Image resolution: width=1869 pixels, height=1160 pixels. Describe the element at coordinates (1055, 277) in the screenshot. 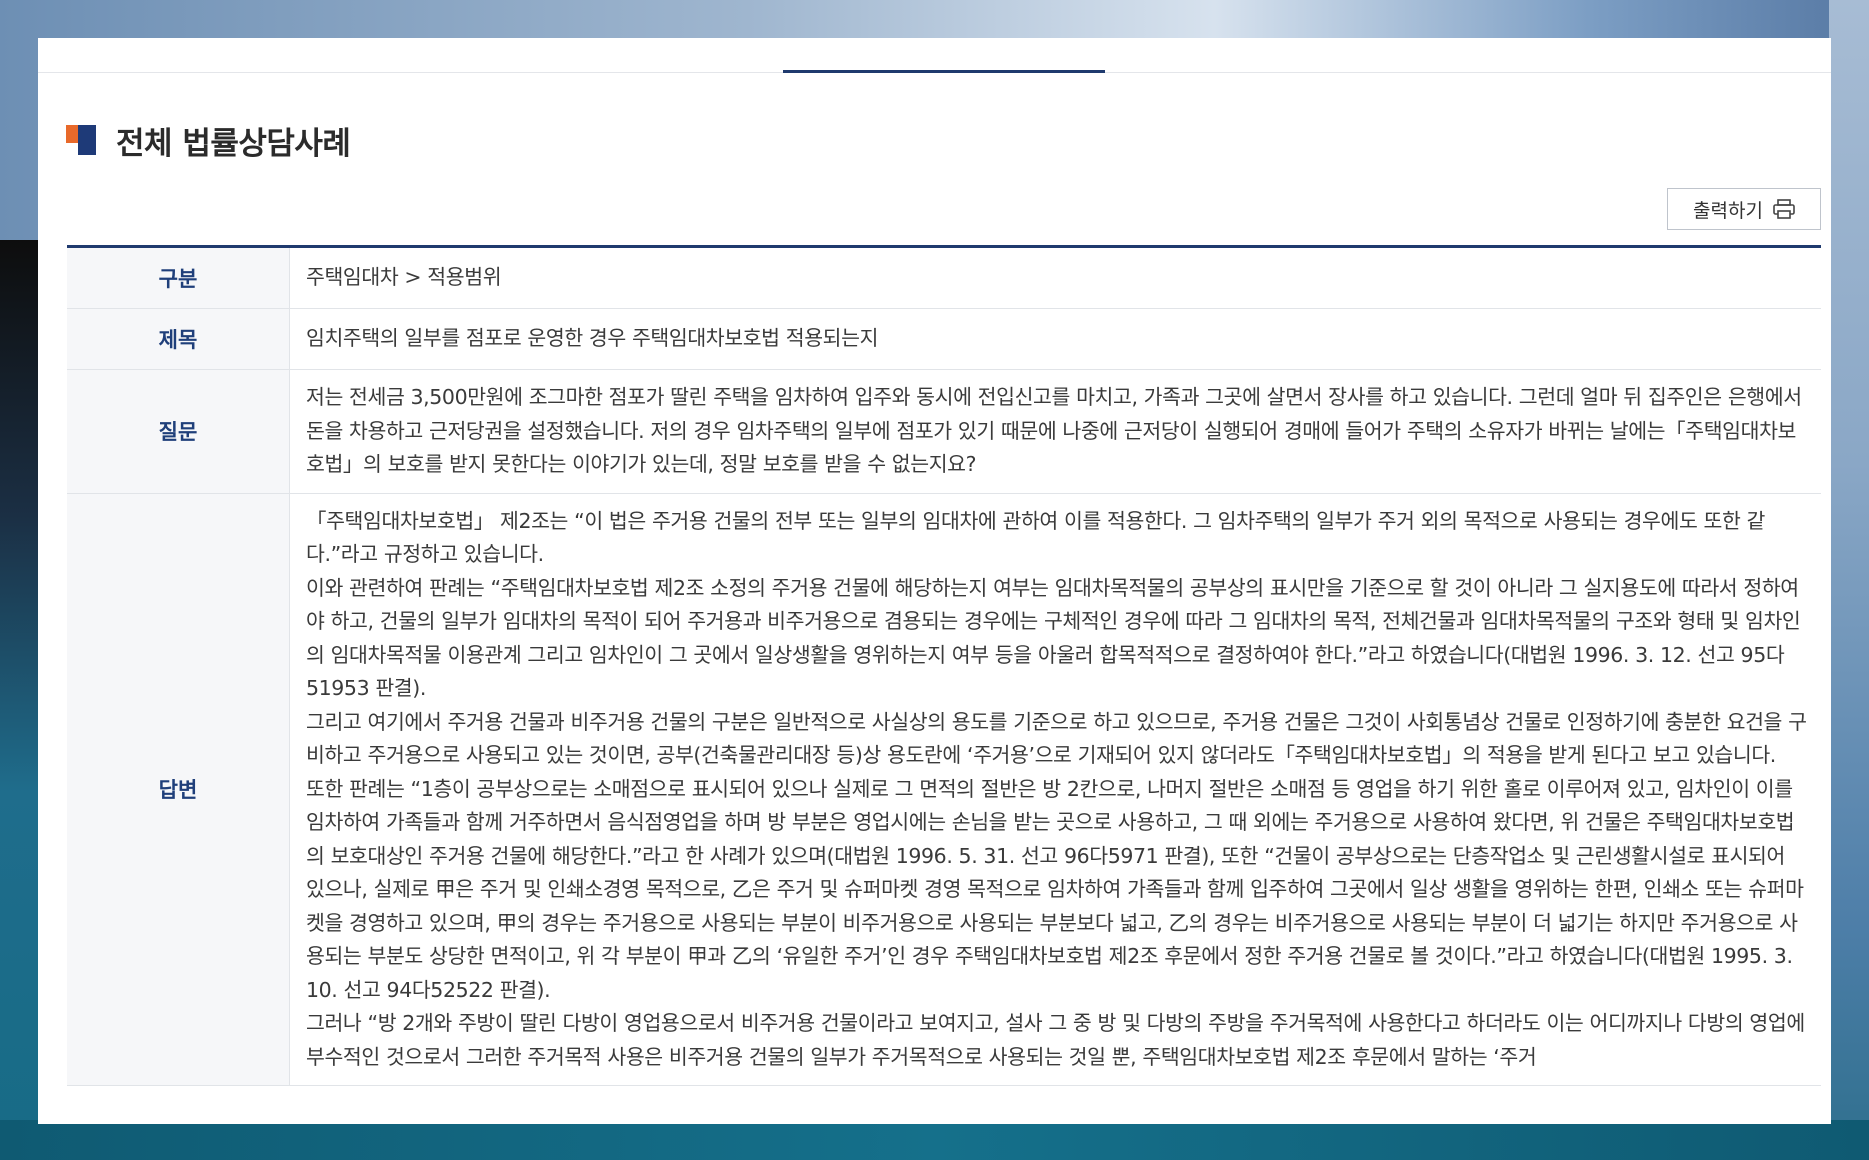

I see `category-value: 주택임대차 > 적용범위` at that location.